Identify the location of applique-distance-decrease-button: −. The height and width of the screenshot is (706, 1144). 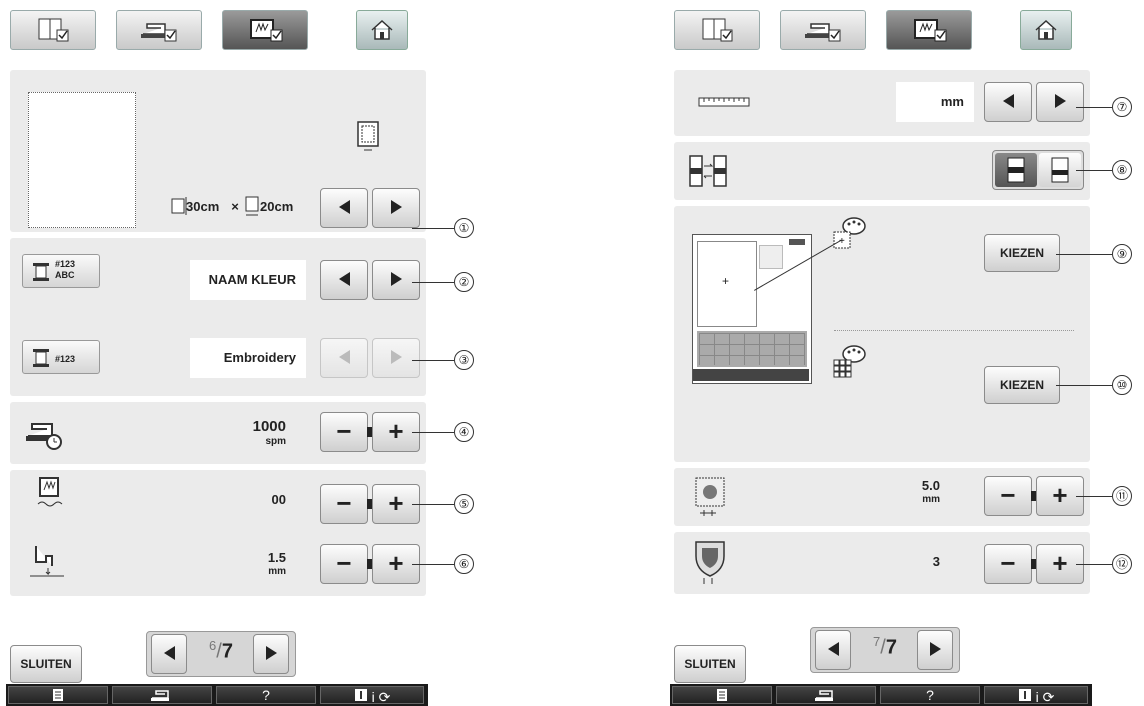
(1008, 496).